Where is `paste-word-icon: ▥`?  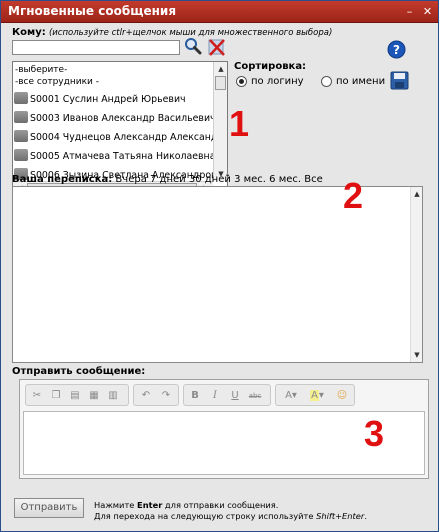
paste-word-icon: ▥ is located at coordinates (113, 396).